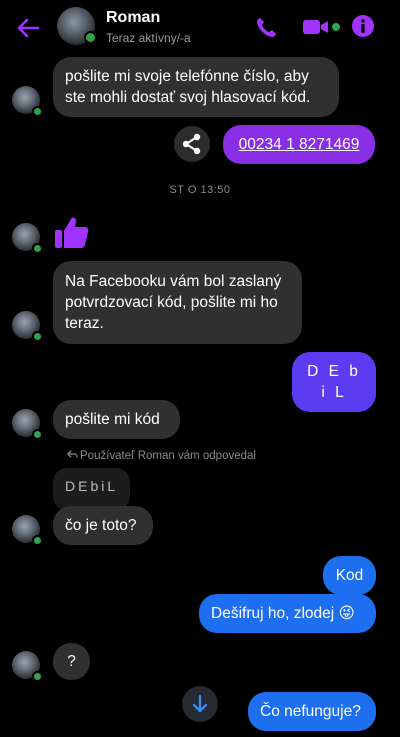  I want to click on share-button, so click(192, 144).